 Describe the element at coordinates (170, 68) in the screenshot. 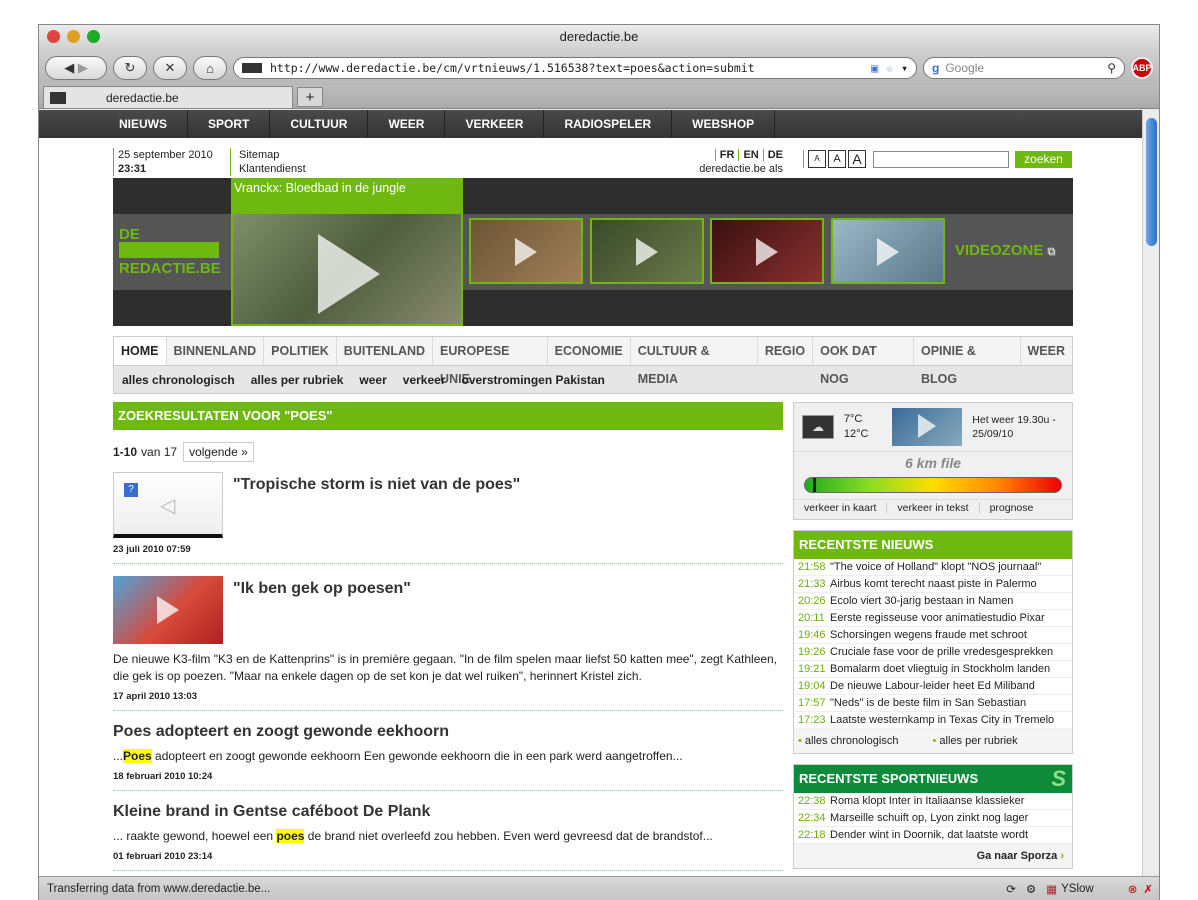

I see `stop-button: ✕` at that location.